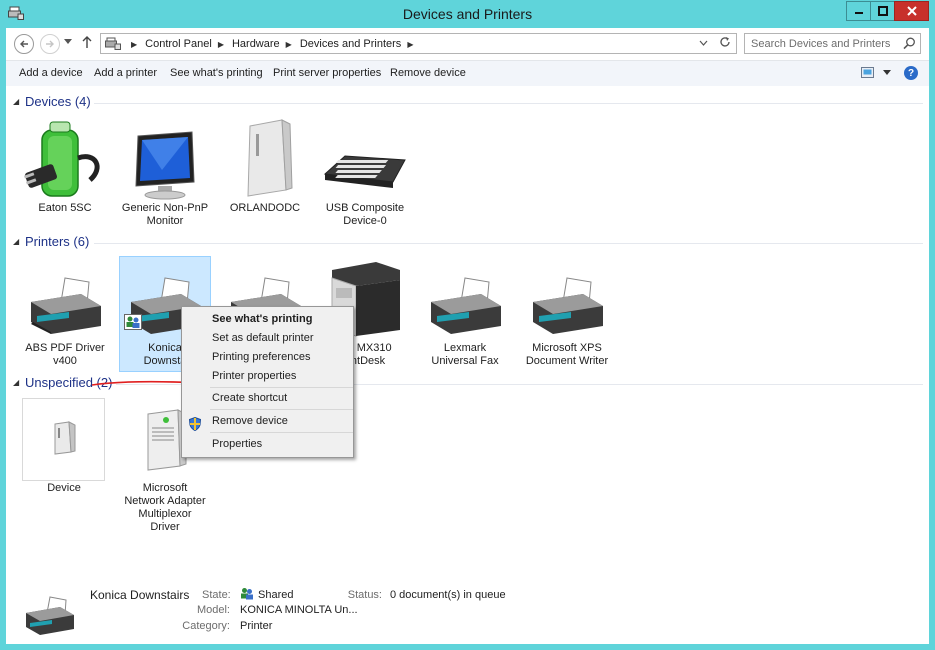  I want to click on add-device-button: Add a device, so click(51, 73).